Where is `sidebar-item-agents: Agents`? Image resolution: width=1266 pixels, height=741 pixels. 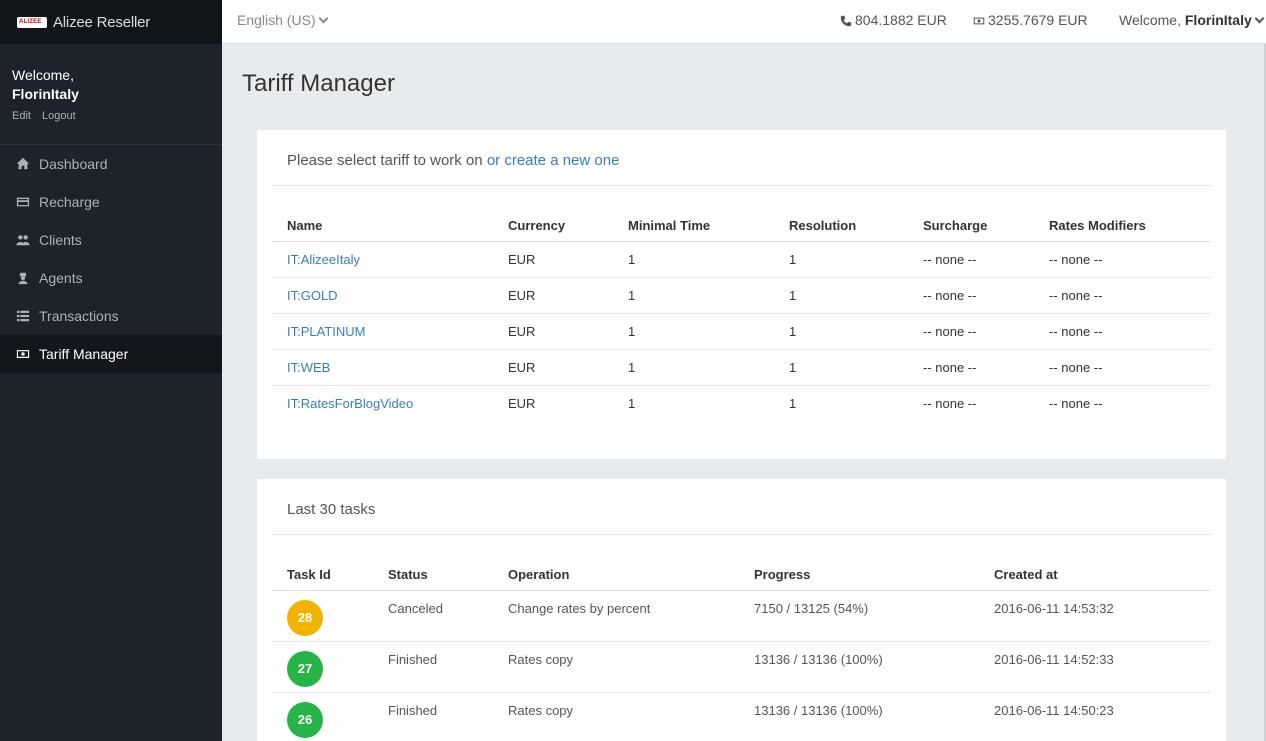 sidebar-item-agents: Agents is located at coordinates (111, 278).